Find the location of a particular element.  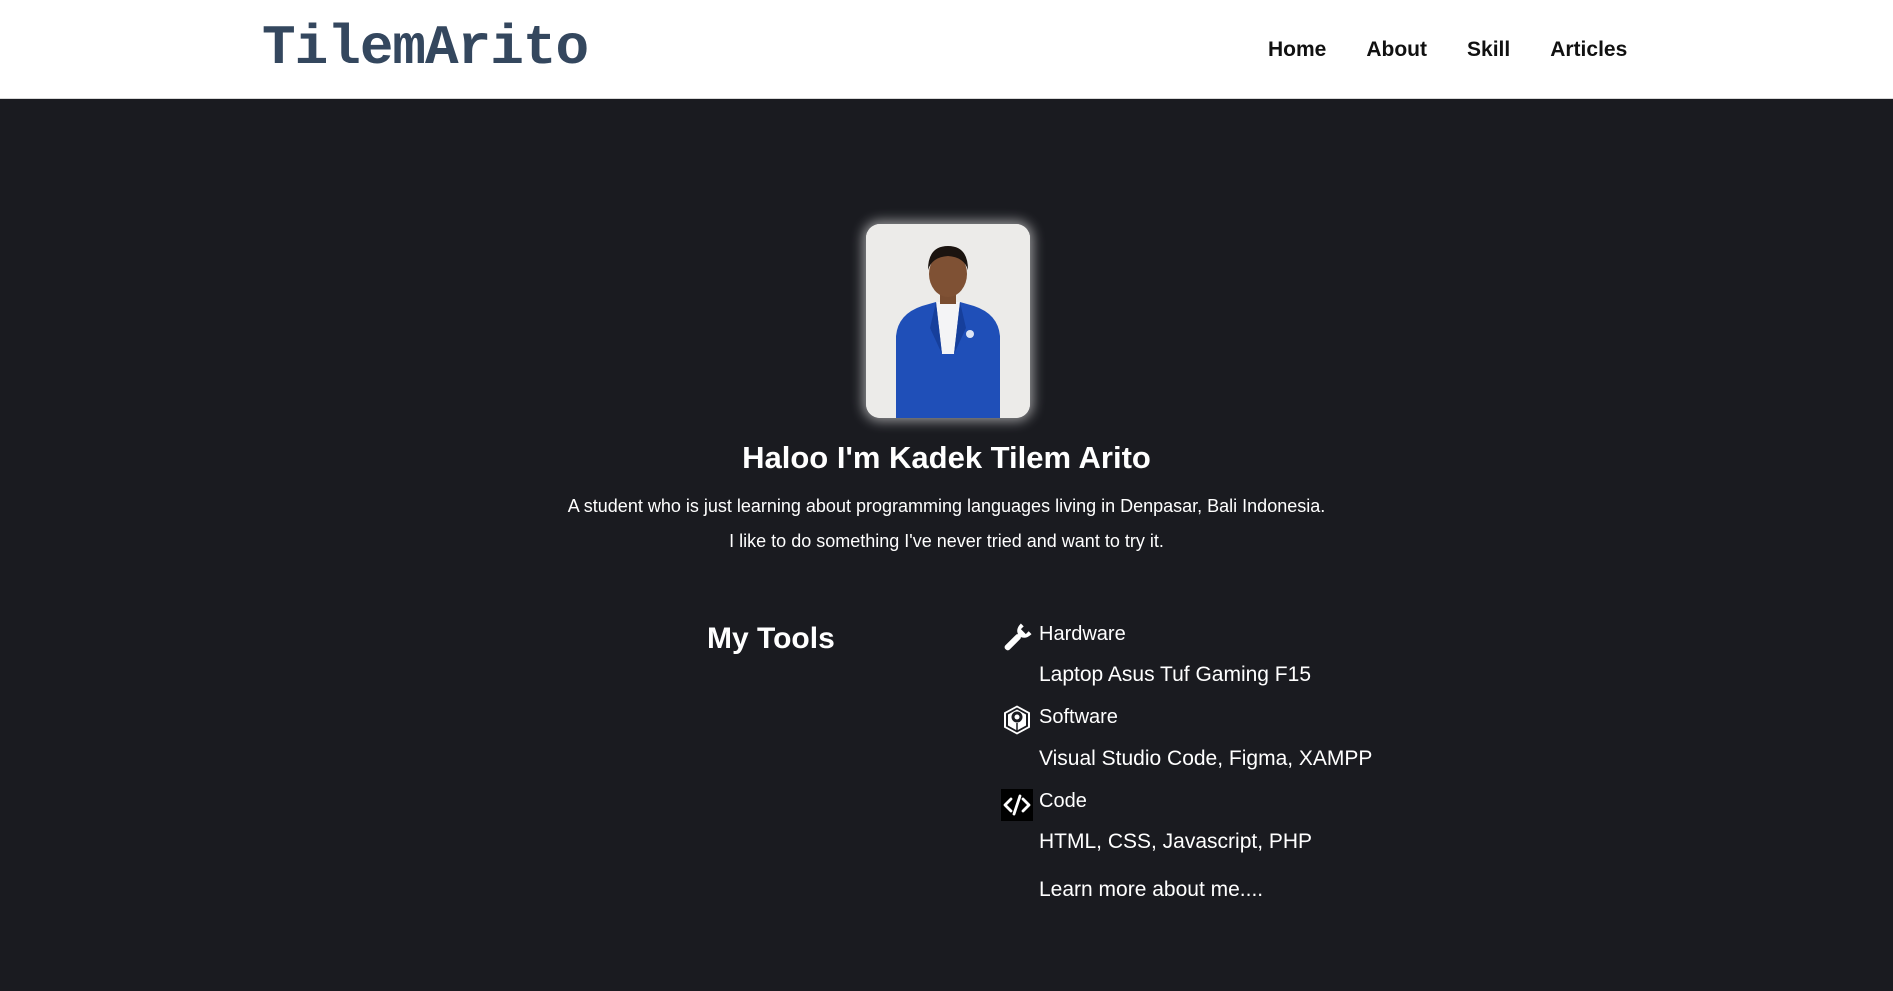

nav-link-about: About is located at coordinates (1396, 49).